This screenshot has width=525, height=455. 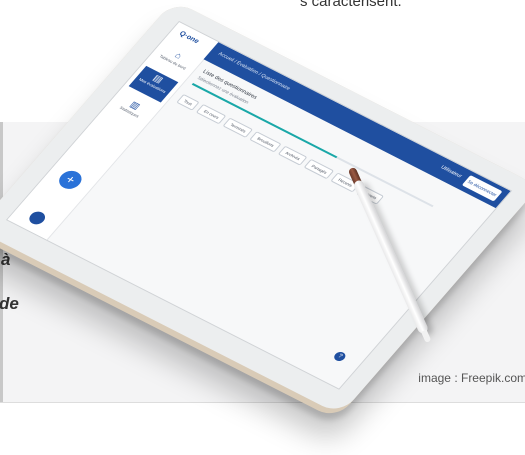 I want to click on body-text-line: s caractérisent., so click(x=351, y=5).